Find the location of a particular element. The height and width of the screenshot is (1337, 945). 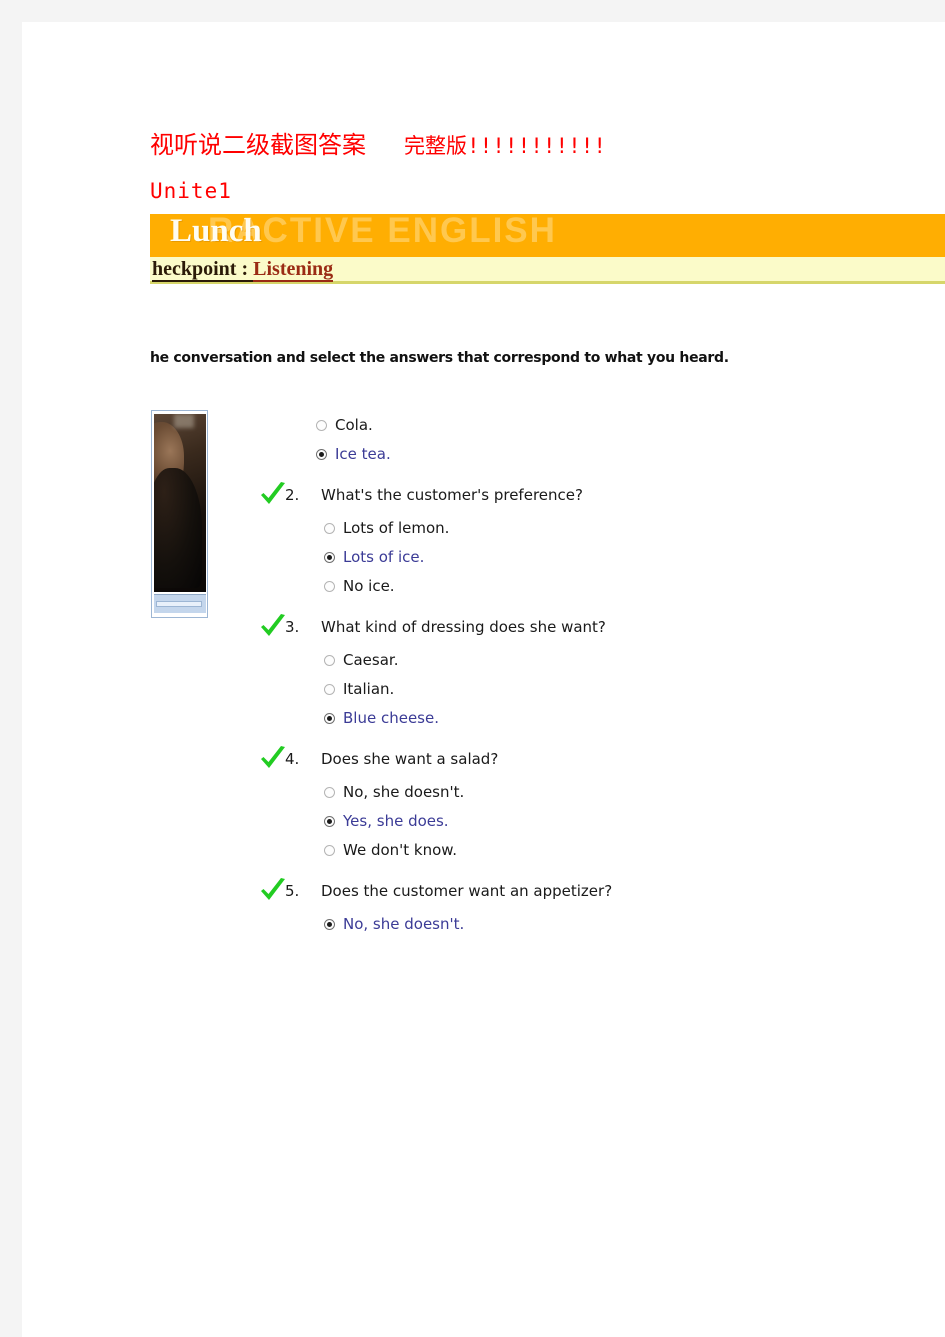

answer-option: Yes, she does. is located at coordinates (460, 824).